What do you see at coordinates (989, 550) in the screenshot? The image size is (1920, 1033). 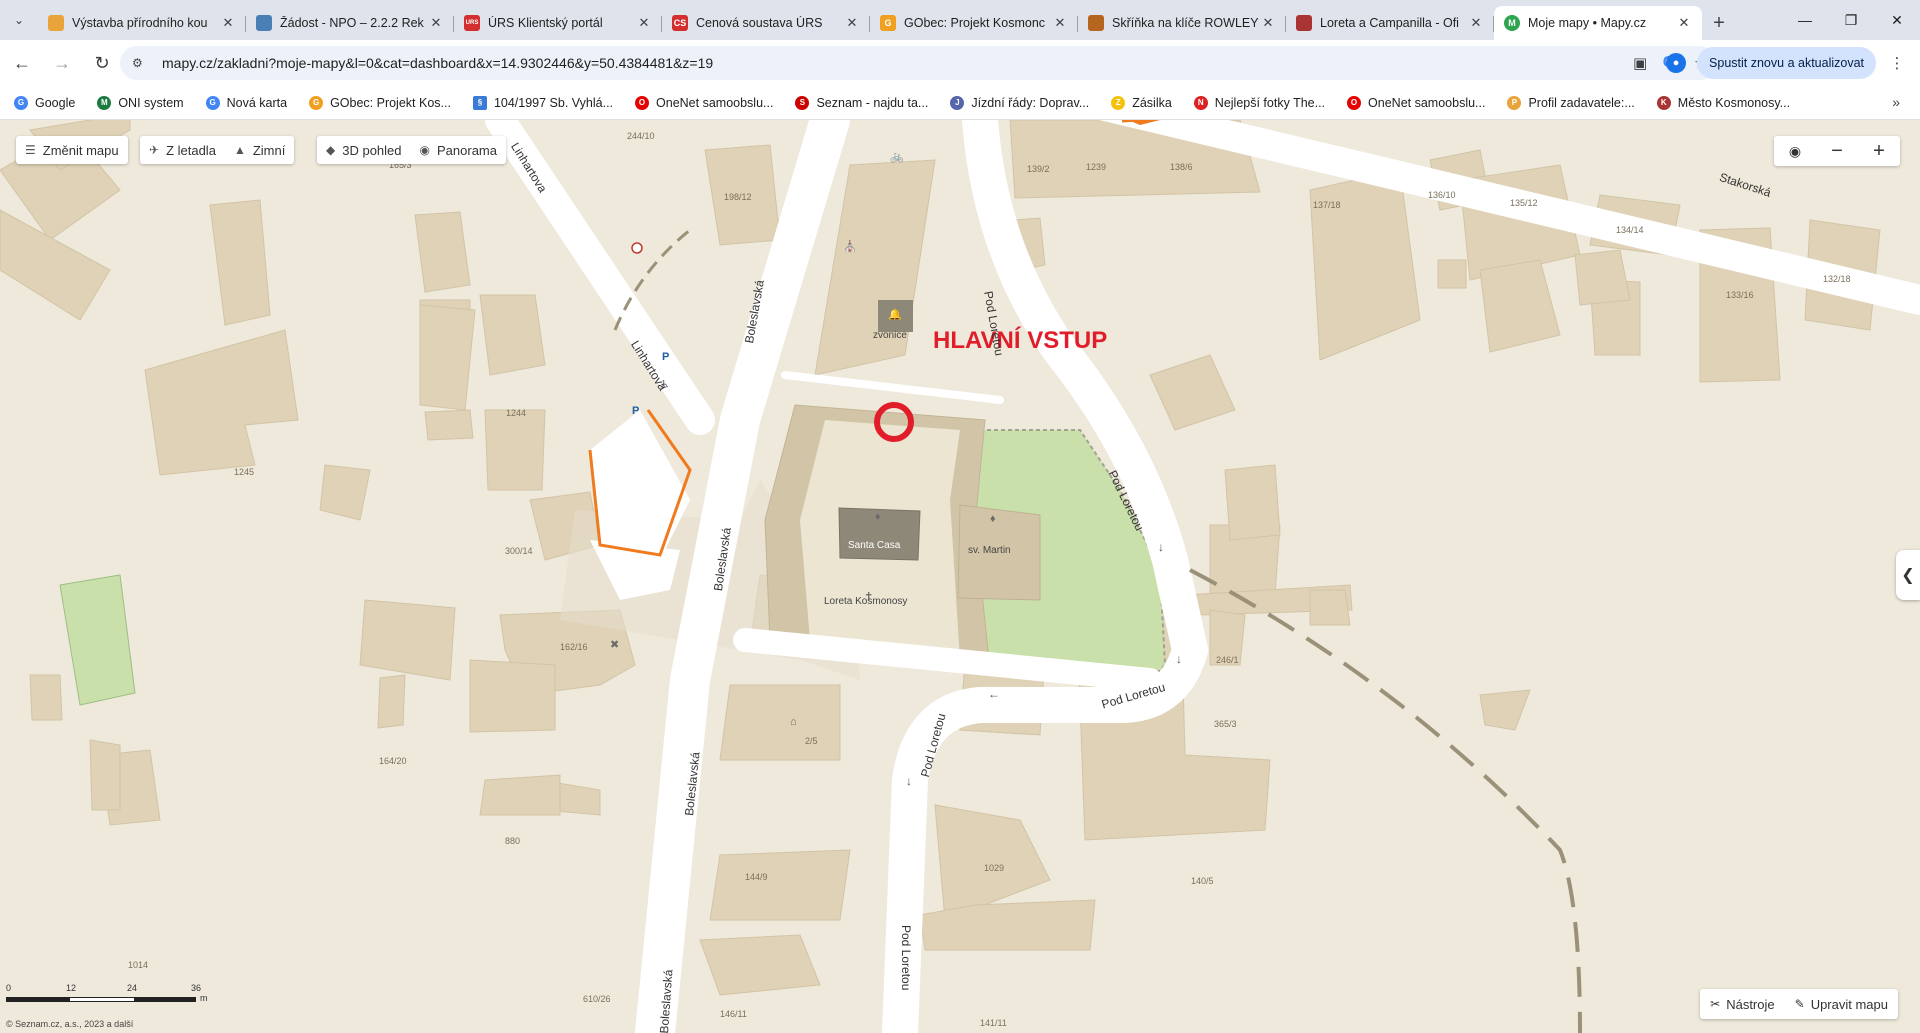 I see `poi-label-sv-martin: sv. Martin` at bounding box center [989, 550].